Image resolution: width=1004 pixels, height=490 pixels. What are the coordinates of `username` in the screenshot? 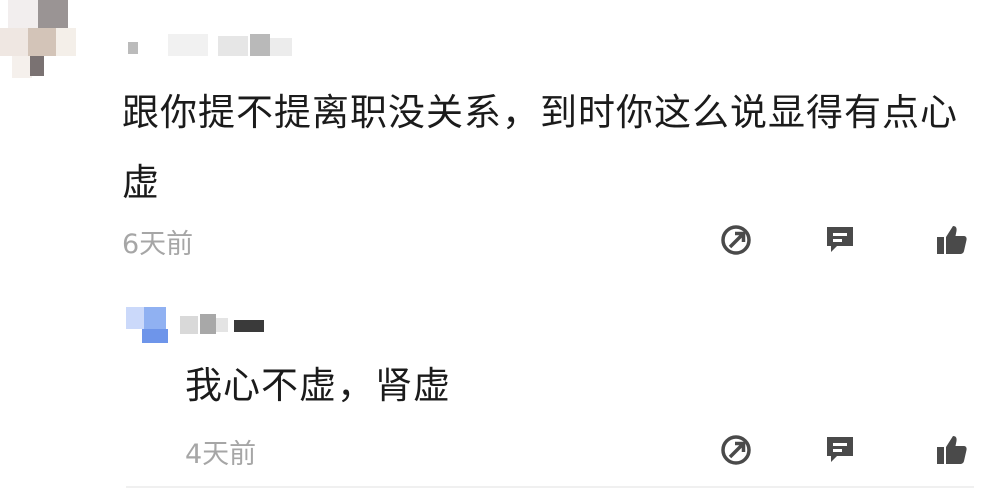 It's located at (213, 45).